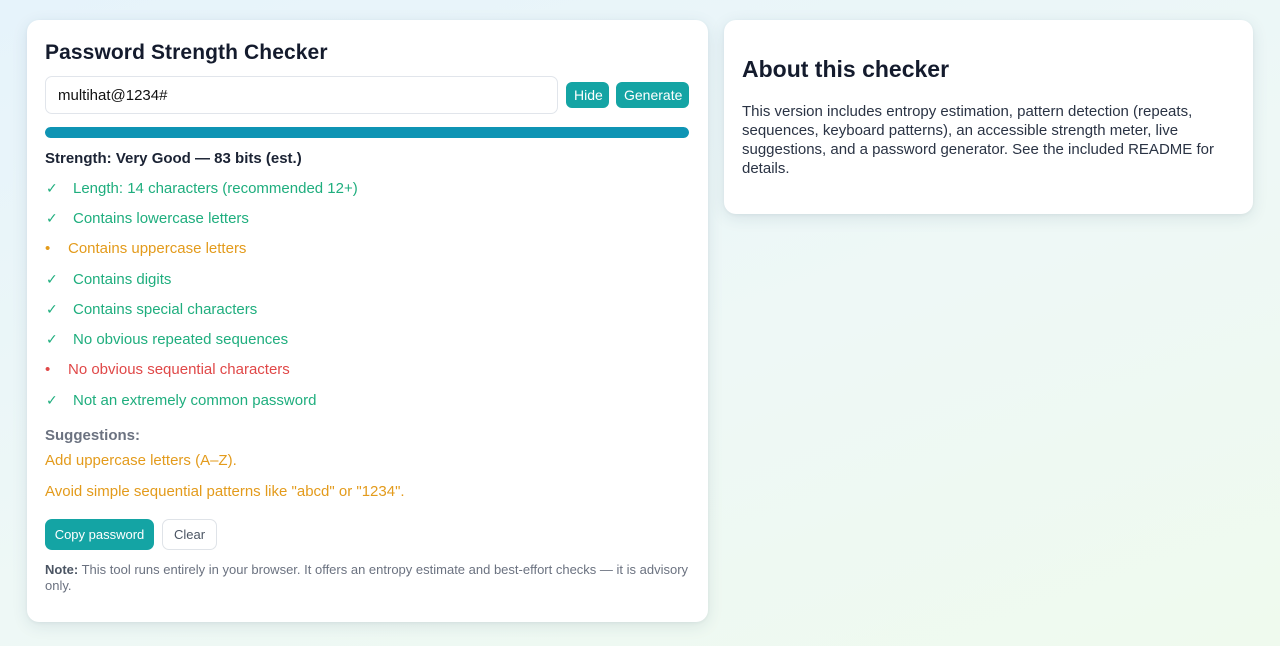 Image resolution: width=1280 pixels, height=646 pixels. What do you see at coordinates (367, 535) in the screenshot?
I see `action-buttons: Copy password Clear` at bounding box center [367, 535].